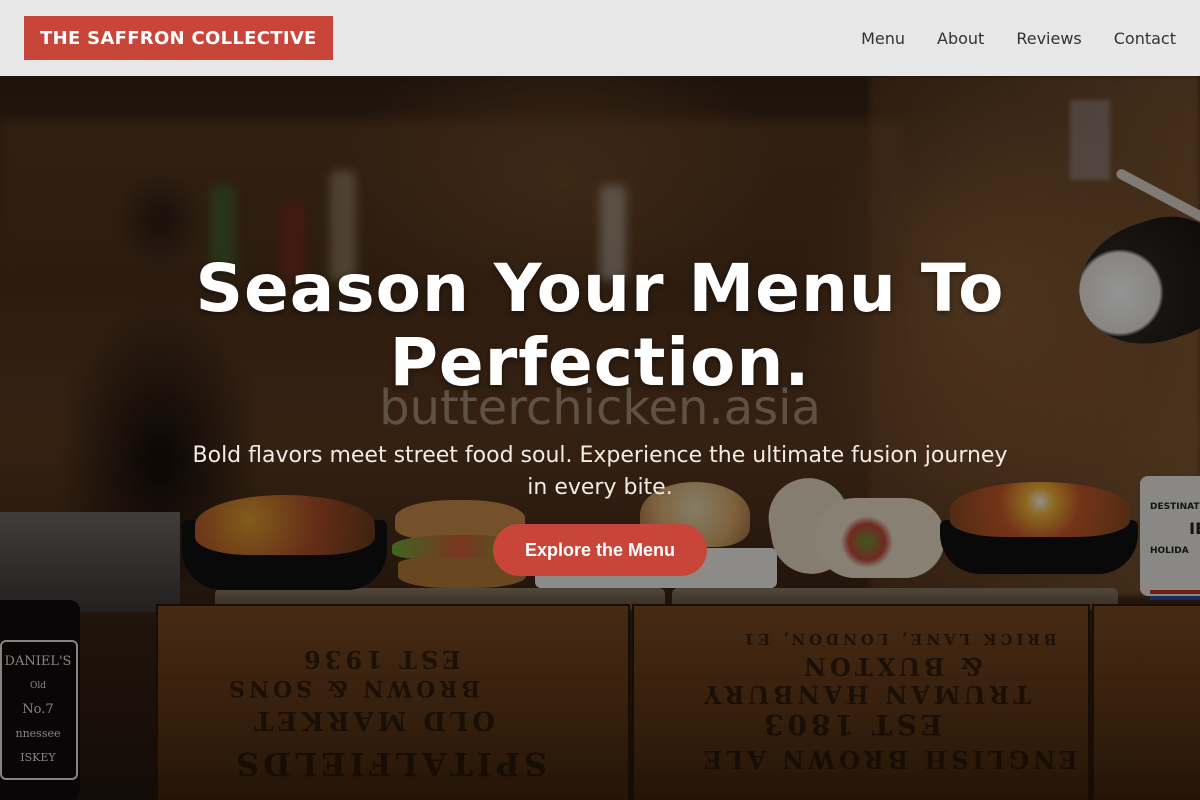 This screenshot has width=1200, height=800. Describe the element at coordinates (1048, 38) in the screenshot. I see `nav-link-reviews: Reviews` at that location.